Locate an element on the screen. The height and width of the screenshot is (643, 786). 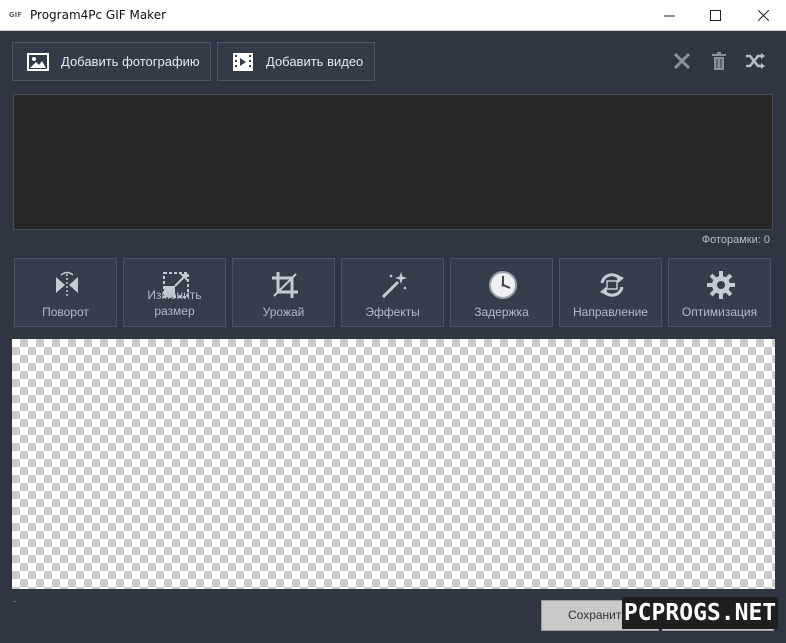
shuffle-icon is located at coordinates (755, 61).